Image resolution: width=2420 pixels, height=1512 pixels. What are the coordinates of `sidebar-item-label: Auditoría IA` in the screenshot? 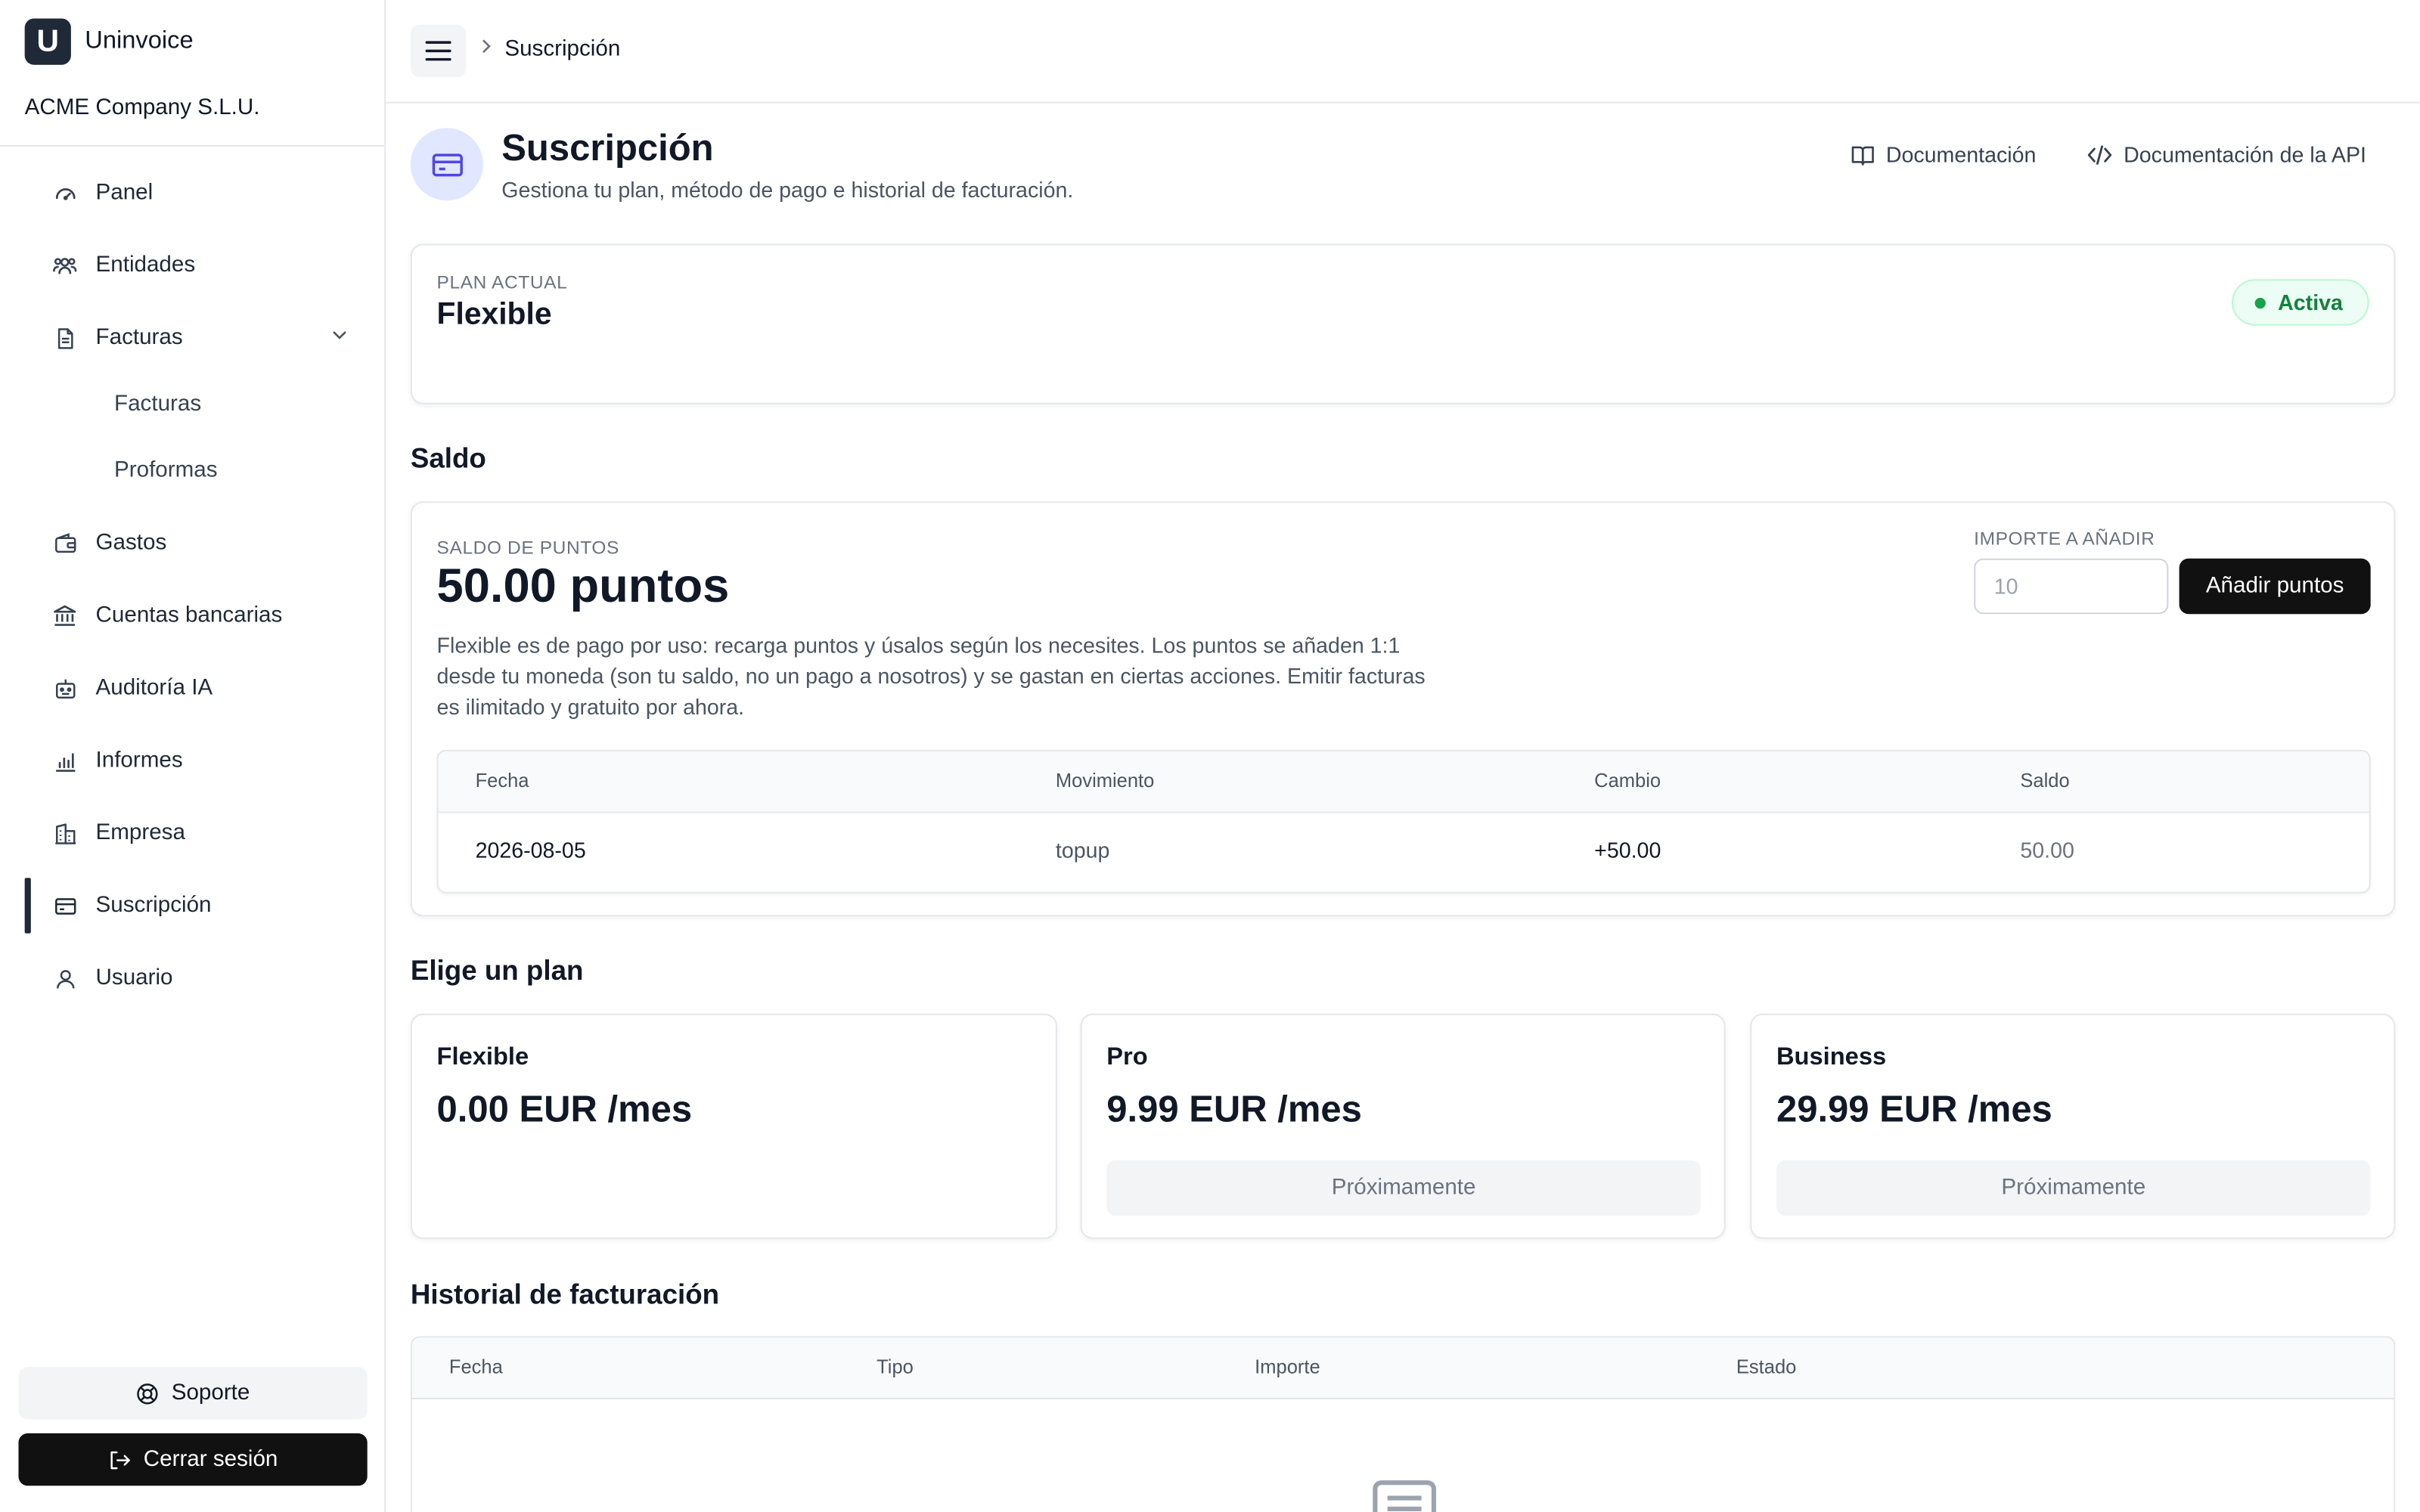 It's located at (154, 688).